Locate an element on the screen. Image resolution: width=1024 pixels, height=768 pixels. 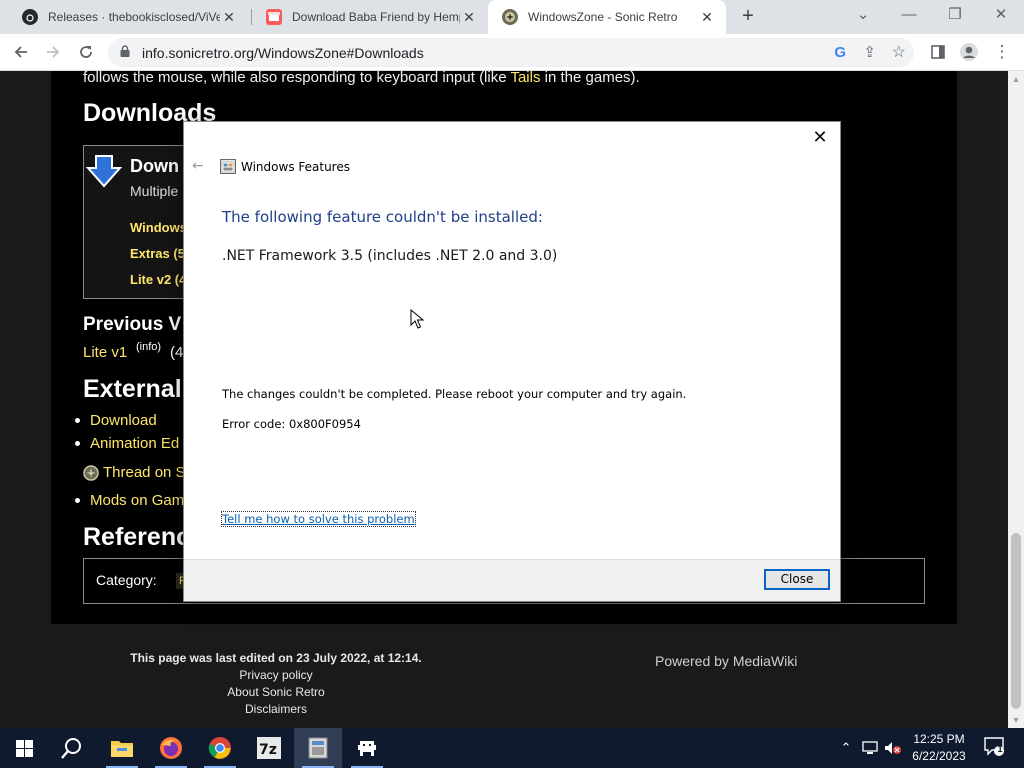
taskbar-search-button is located at coordinates (72, 748).